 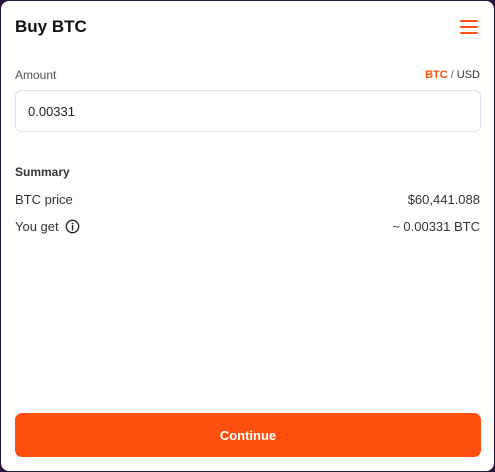 What do you see at coordinates (51, 26) in the screenshot?
I see `page-title: Buy BTC` at bounding box center [51, 26].